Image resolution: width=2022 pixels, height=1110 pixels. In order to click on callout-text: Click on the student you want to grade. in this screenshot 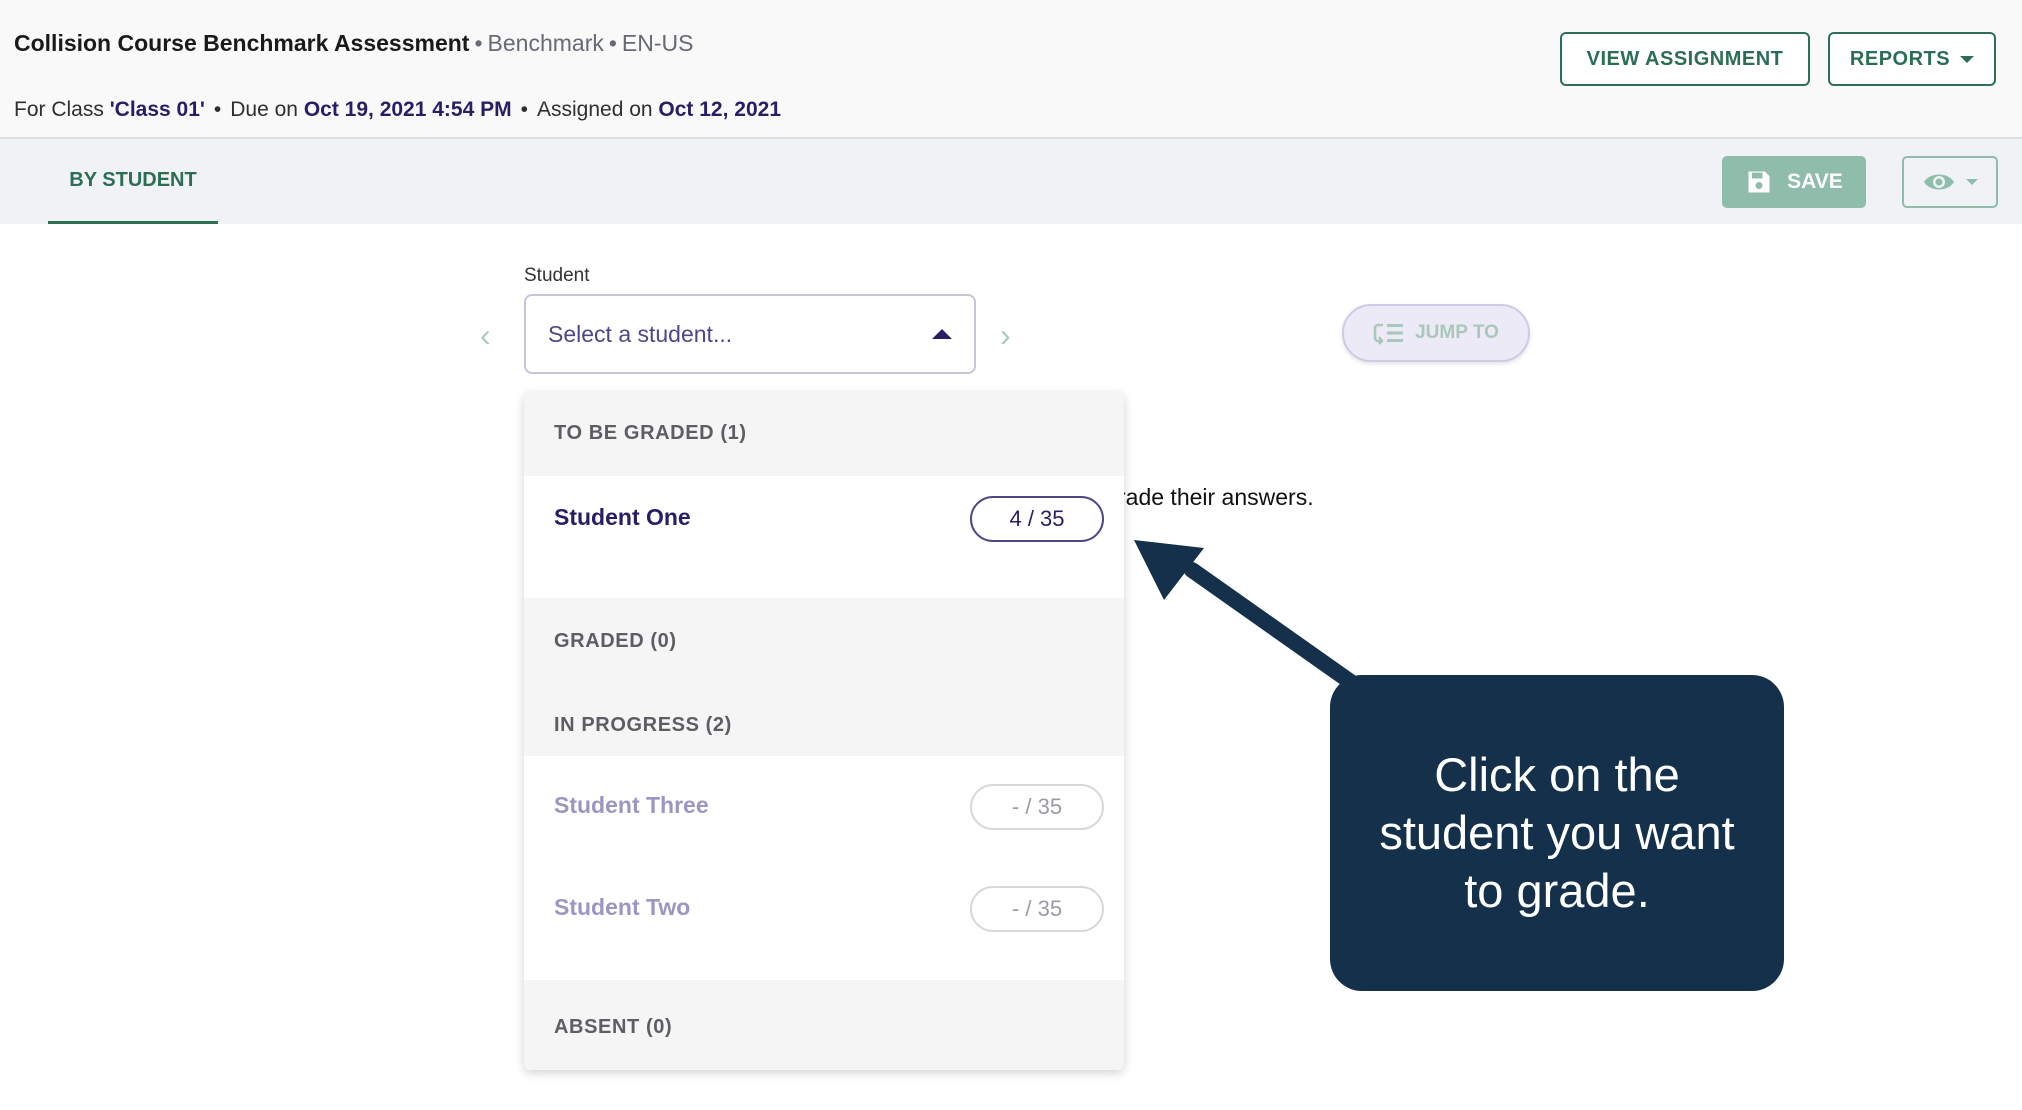, I will do `click(1557, 832)`.